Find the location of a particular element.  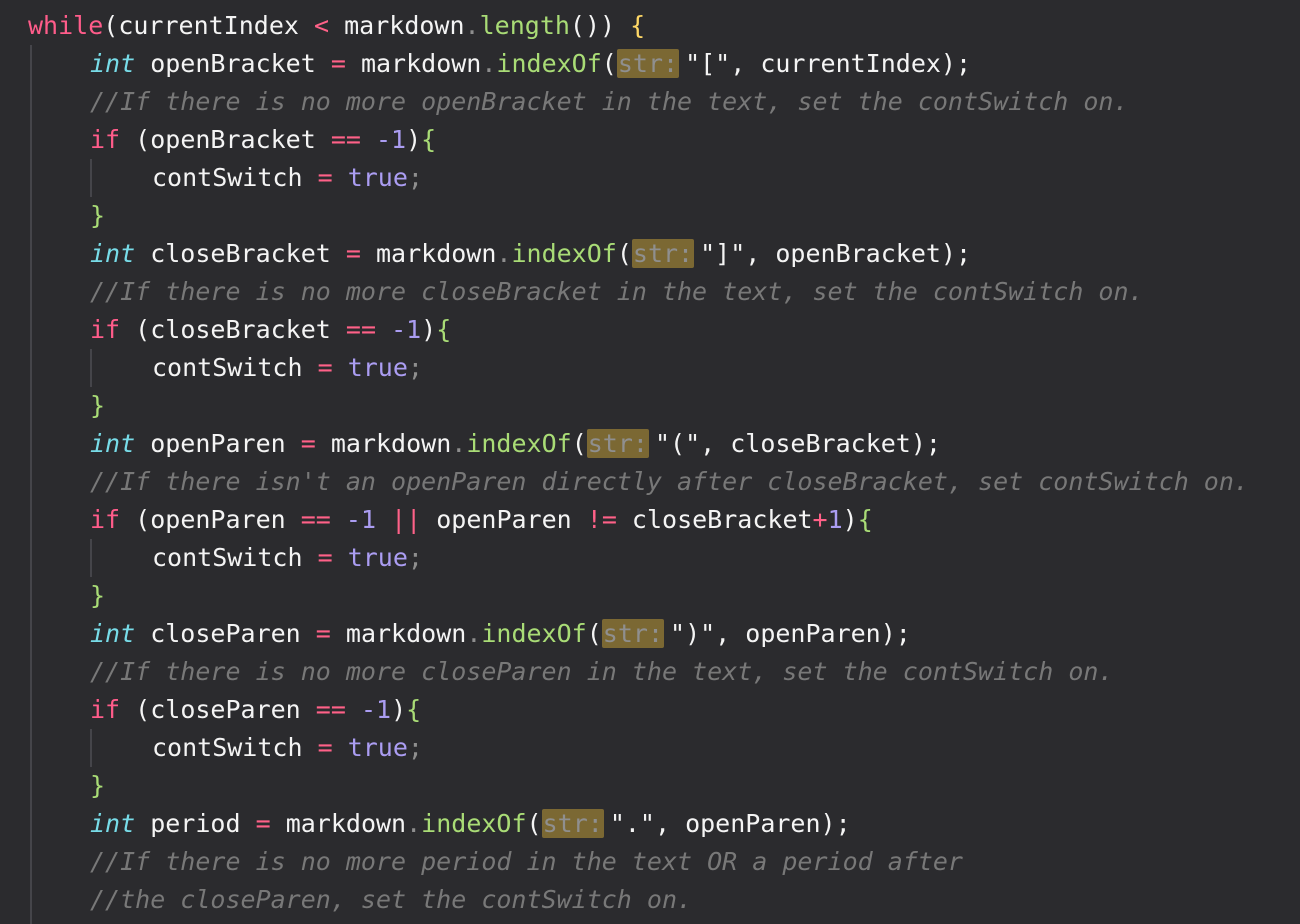

code-token: period is located at coordinates (195, 823).